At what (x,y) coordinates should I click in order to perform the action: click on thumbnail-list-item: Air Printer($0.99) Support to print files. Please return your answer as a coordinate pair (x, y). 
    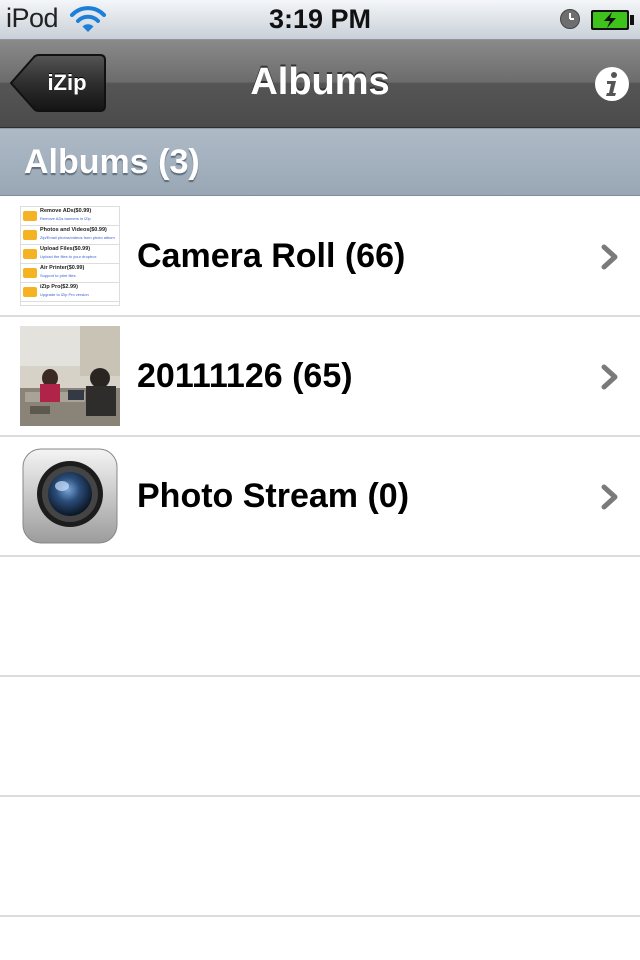
    Looking at the image, I should click on (70, 273).